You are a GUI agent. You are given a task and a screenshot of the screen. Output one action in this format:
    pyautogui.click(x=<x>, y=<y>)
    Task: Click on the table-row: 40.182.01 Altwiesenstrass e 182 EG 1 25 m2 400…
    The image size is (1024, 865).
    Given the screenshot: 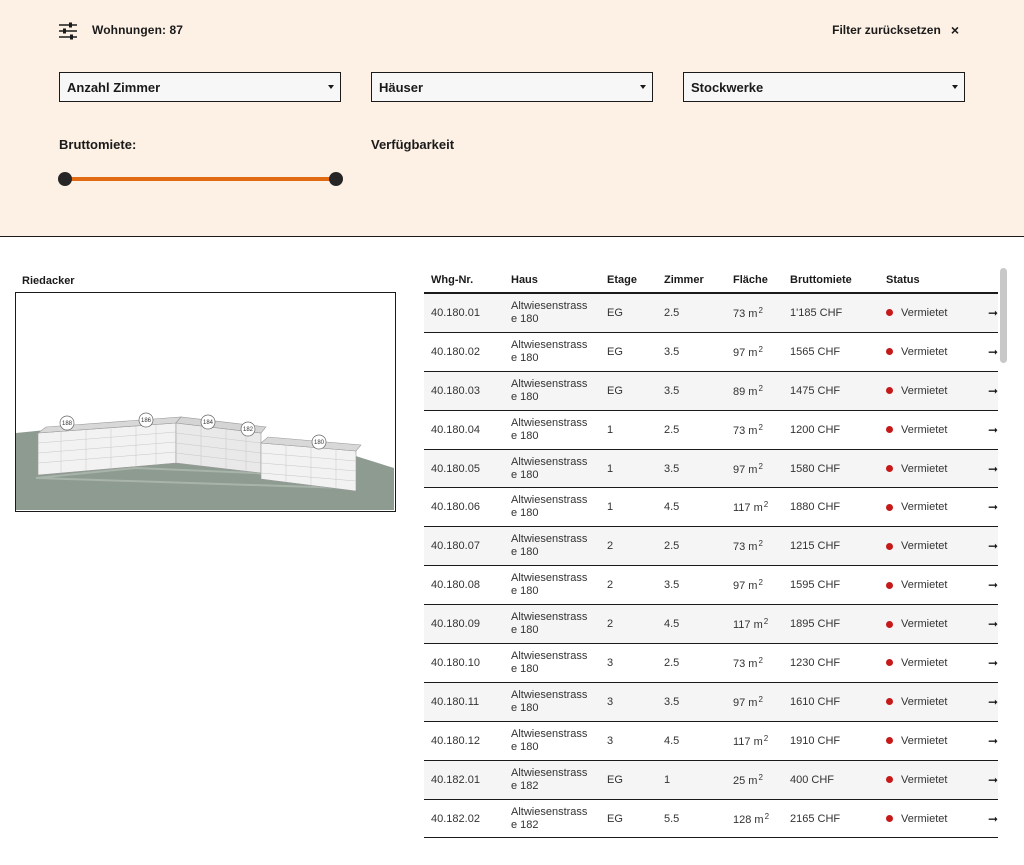 What is the action you would take?
    pyautogui.click(x=711, y=780)
    